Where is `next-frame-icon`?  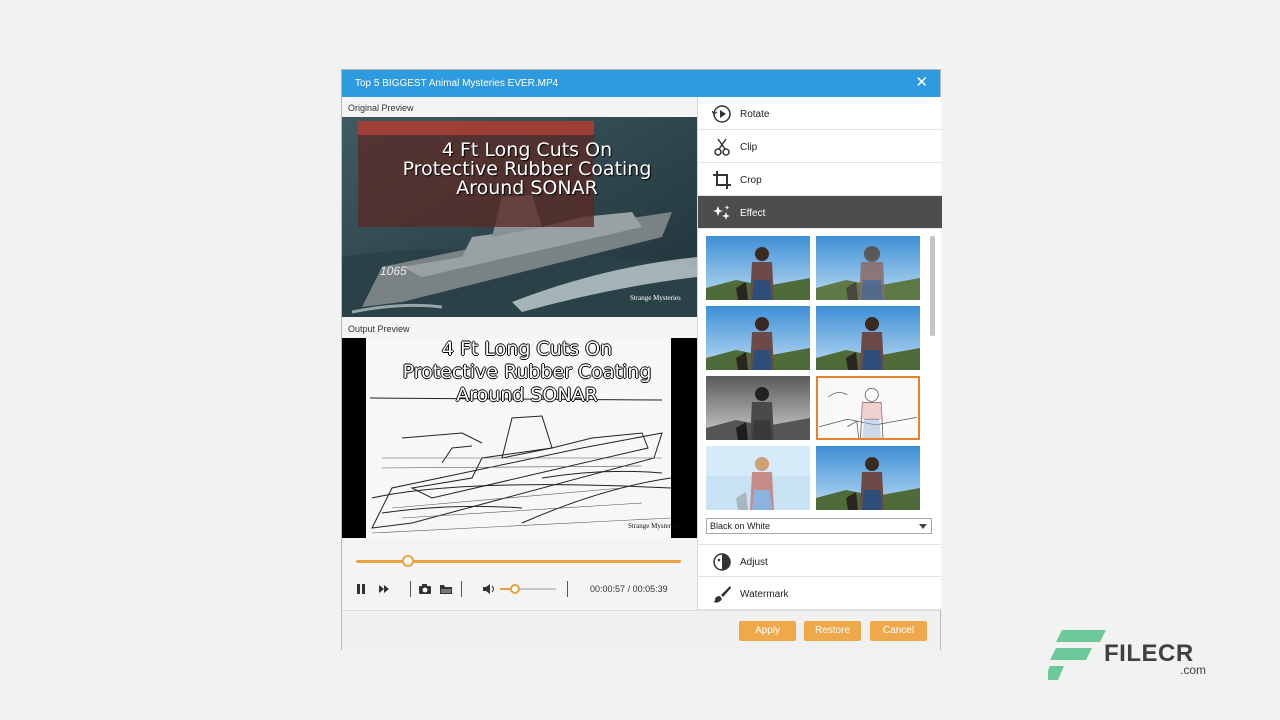 next-frame-icon is located at coordinates (384, 589).